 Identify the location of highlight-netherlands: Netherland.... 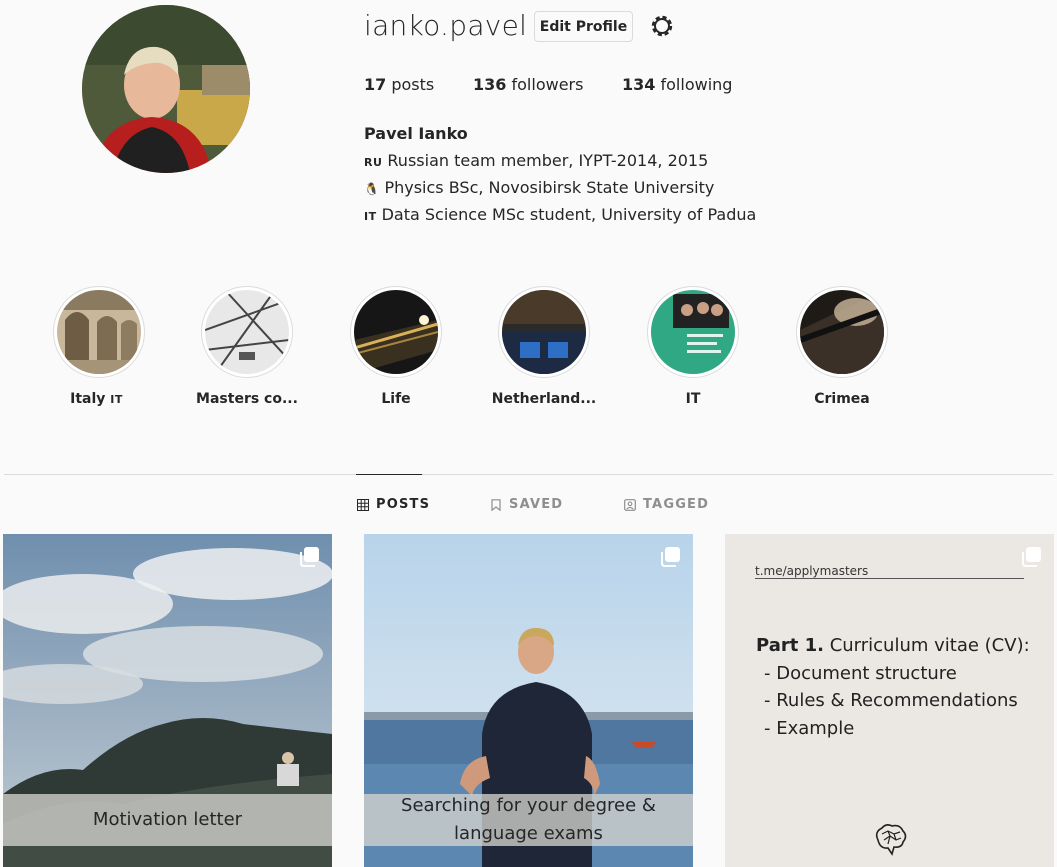
(544, 346).